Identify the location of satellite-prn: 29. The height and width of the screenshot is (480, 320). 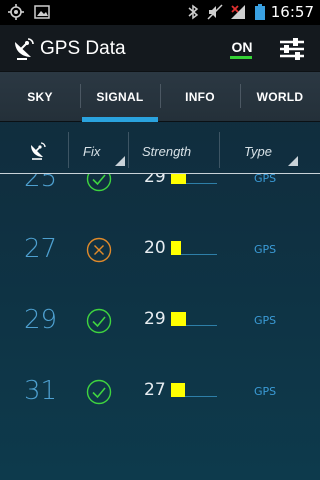
(41, 320).